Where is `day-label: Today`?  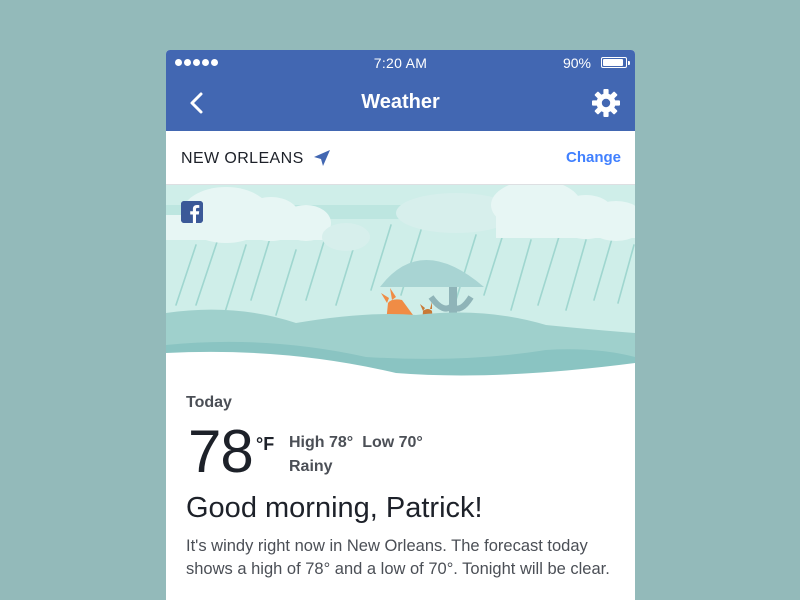
day-label: Today is located at coordinates (209, 402).